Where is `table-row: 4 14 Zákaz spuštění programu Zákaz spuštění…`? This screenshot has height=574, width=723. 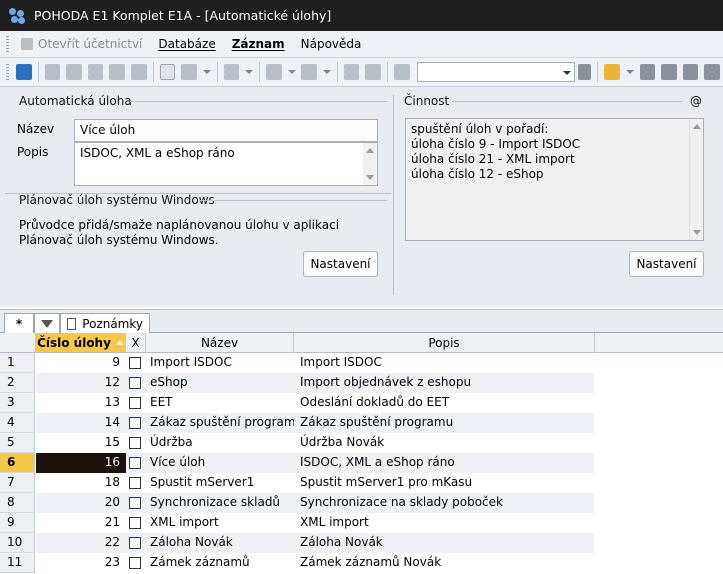 table-row: 4 14 Zákaz spuštění programu Zákaz spuštění… is located at coordinates (361, 423).